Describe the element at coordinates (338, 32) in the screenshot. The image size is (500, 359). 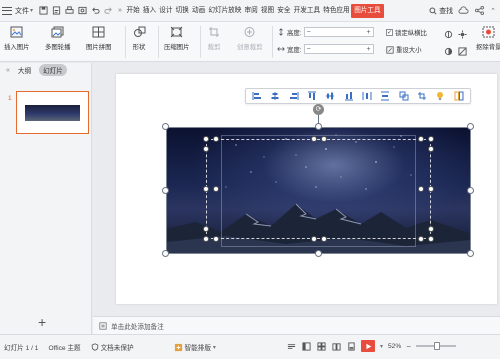
I see `height-field: − +` at that location.